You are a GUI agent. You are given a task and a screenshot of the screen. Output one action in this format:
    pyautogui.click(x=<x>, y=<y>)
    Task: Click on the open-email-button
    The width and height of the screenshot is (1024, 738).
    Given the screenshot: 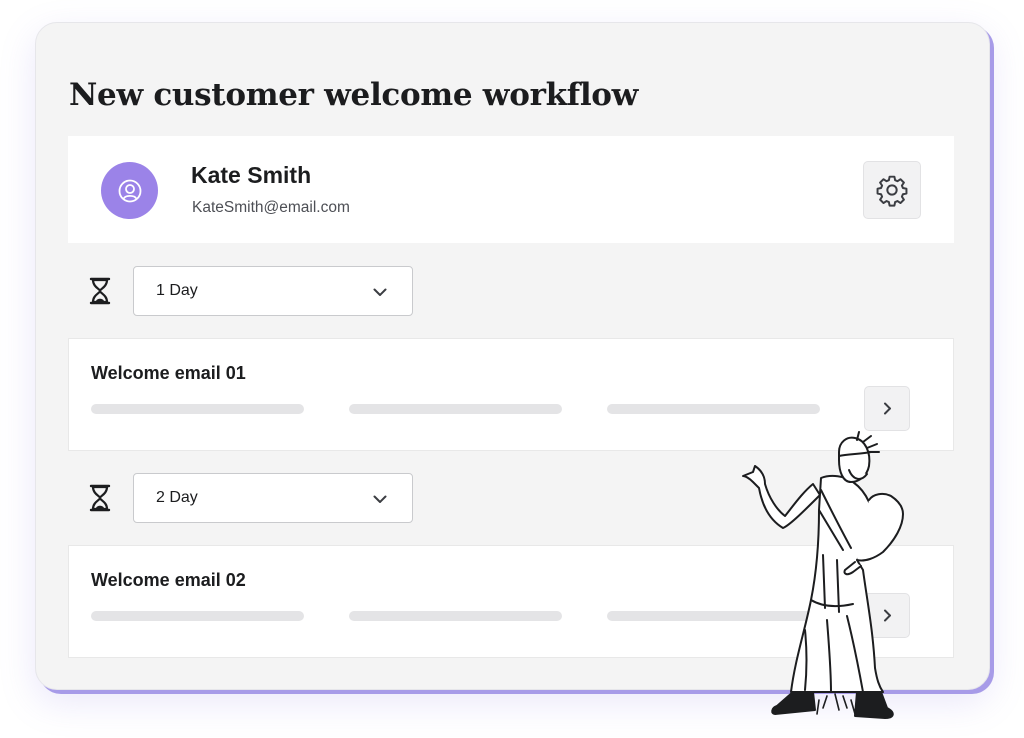 What is the action you would take?
    pyautogui.click(x=887, y=408)
    